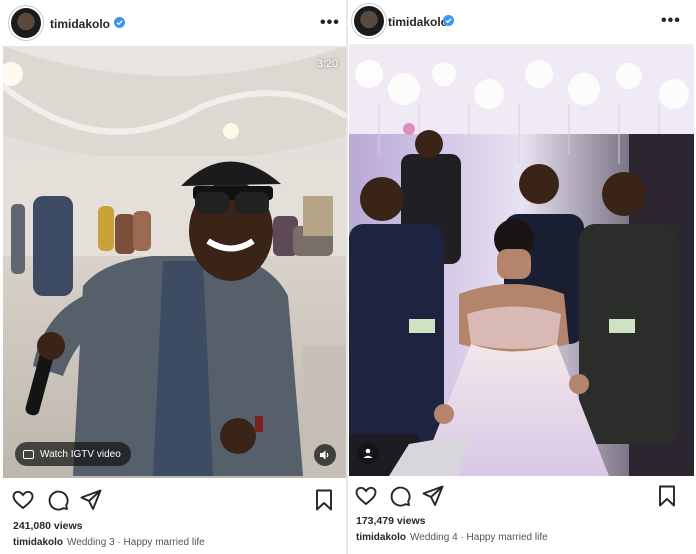 The image size is (696, 554). I want to click on tag-icon, so click(368, 453).